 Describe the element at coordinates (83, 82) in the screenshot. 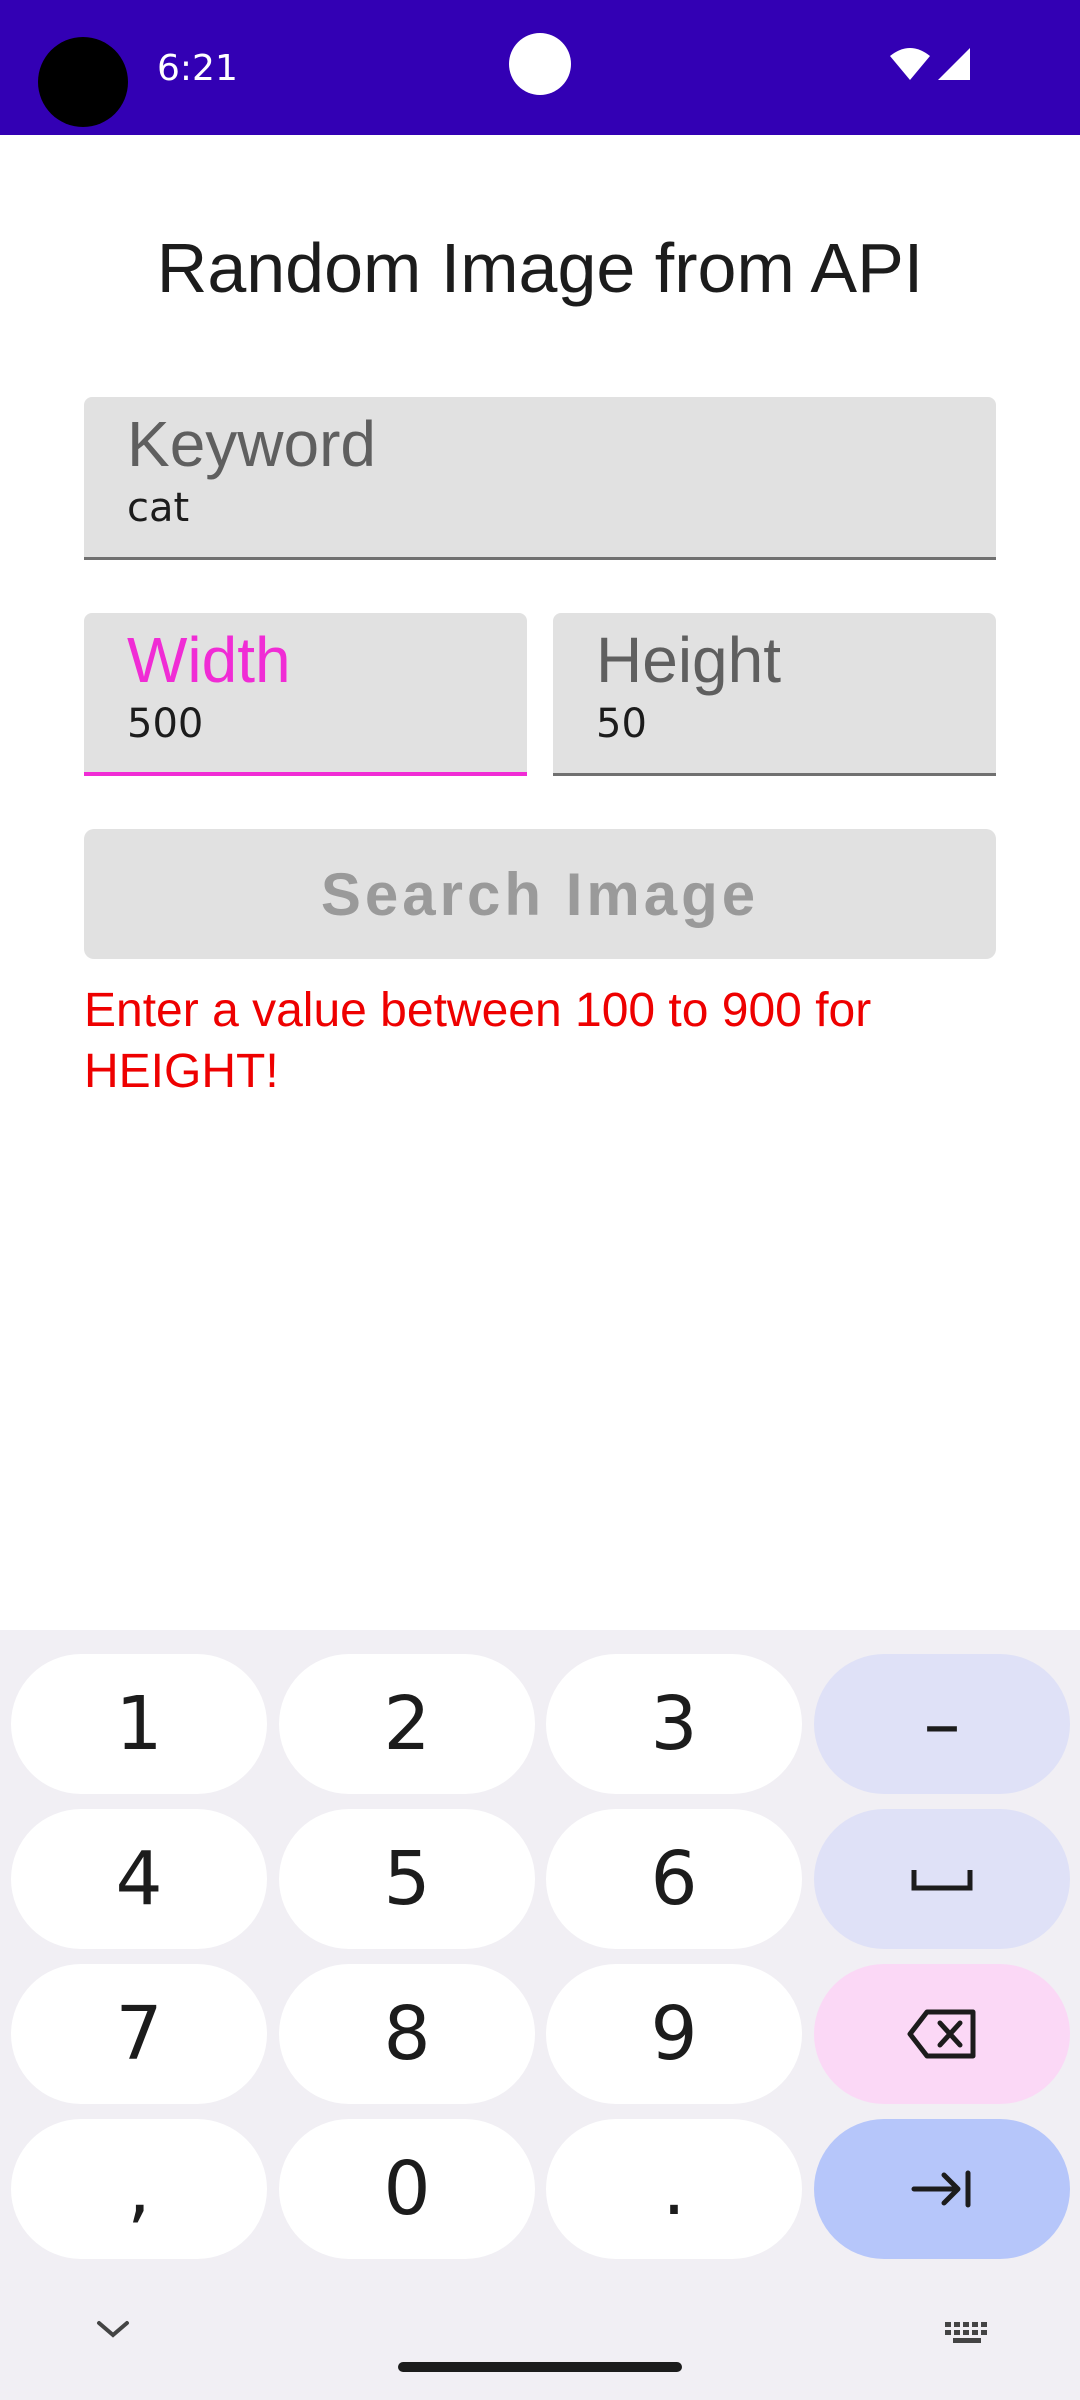

I see `camera-cutout` at that location.